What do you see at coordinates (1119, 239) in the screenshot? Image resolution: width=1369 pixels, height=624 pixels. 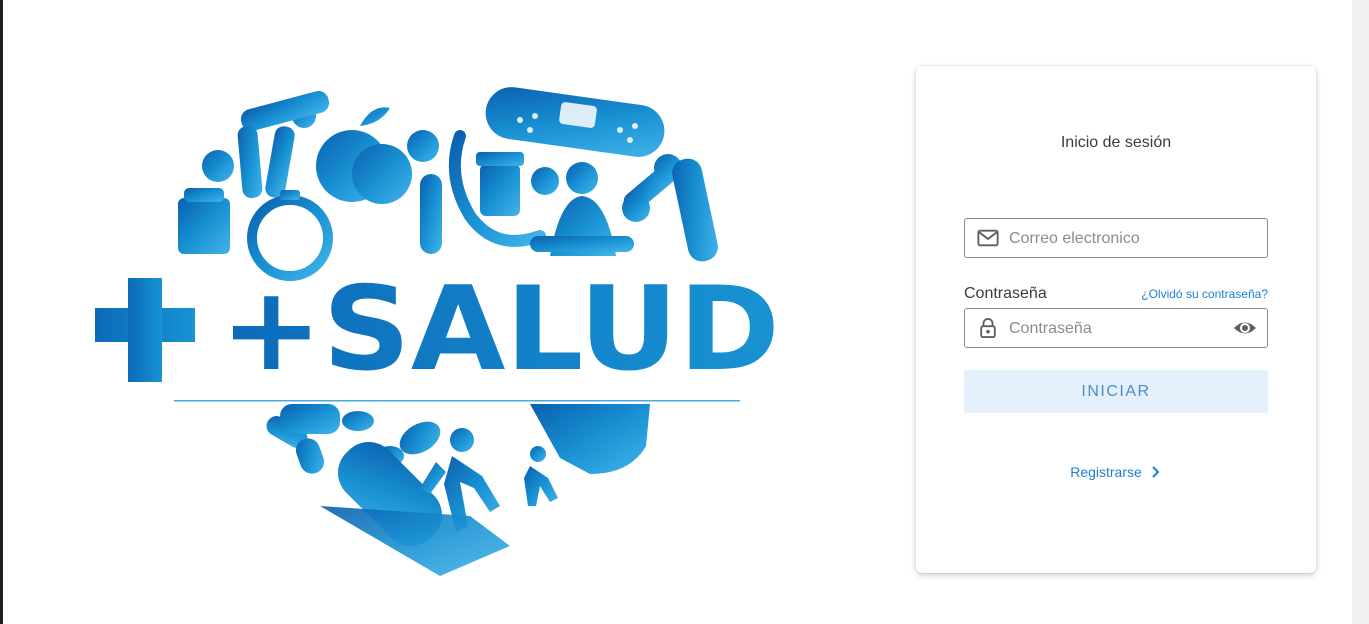 I see `email-input` at bounding box center [1119, 239].